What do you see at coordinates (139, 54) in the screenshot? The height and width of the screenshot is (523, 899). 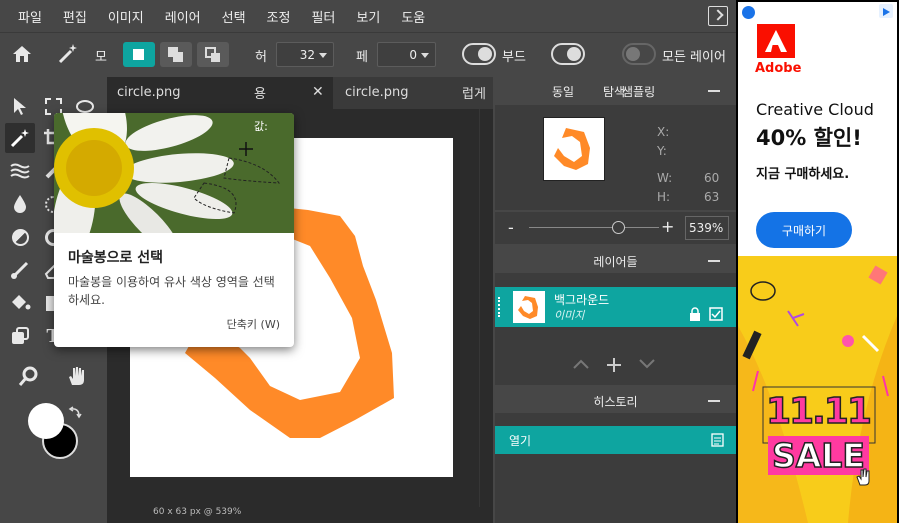 I see `new-selection-button` at bounding box center [139, 54].